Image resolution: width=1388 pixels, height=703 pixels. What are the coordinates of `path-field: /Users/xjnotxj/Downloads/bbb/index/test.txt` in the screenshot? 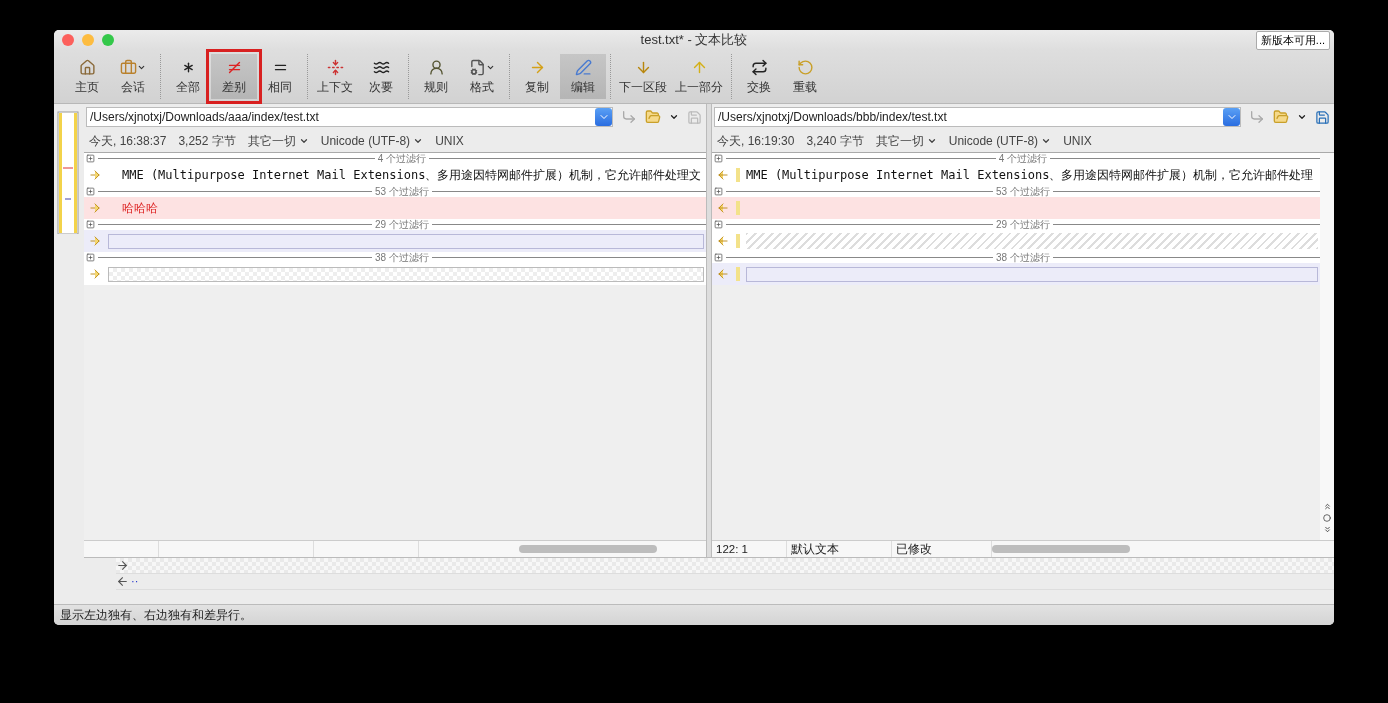 It's located at (977, 117).